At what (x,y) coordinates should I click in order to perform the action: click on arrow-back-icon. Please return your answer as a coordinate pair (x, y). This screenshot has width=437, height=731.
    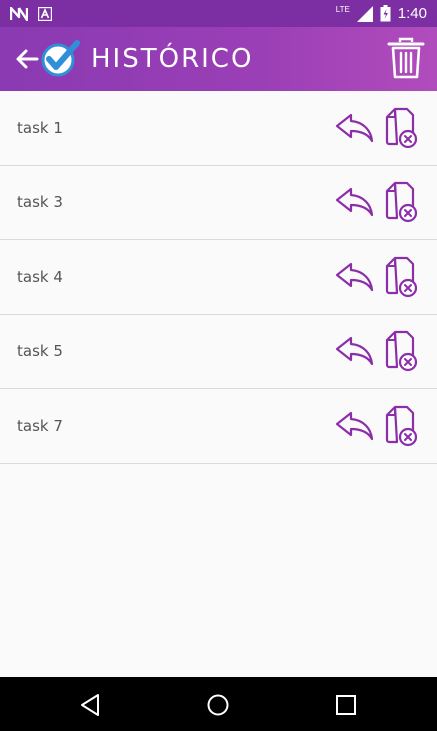
    Looking at the image, I should click on (27, 59).